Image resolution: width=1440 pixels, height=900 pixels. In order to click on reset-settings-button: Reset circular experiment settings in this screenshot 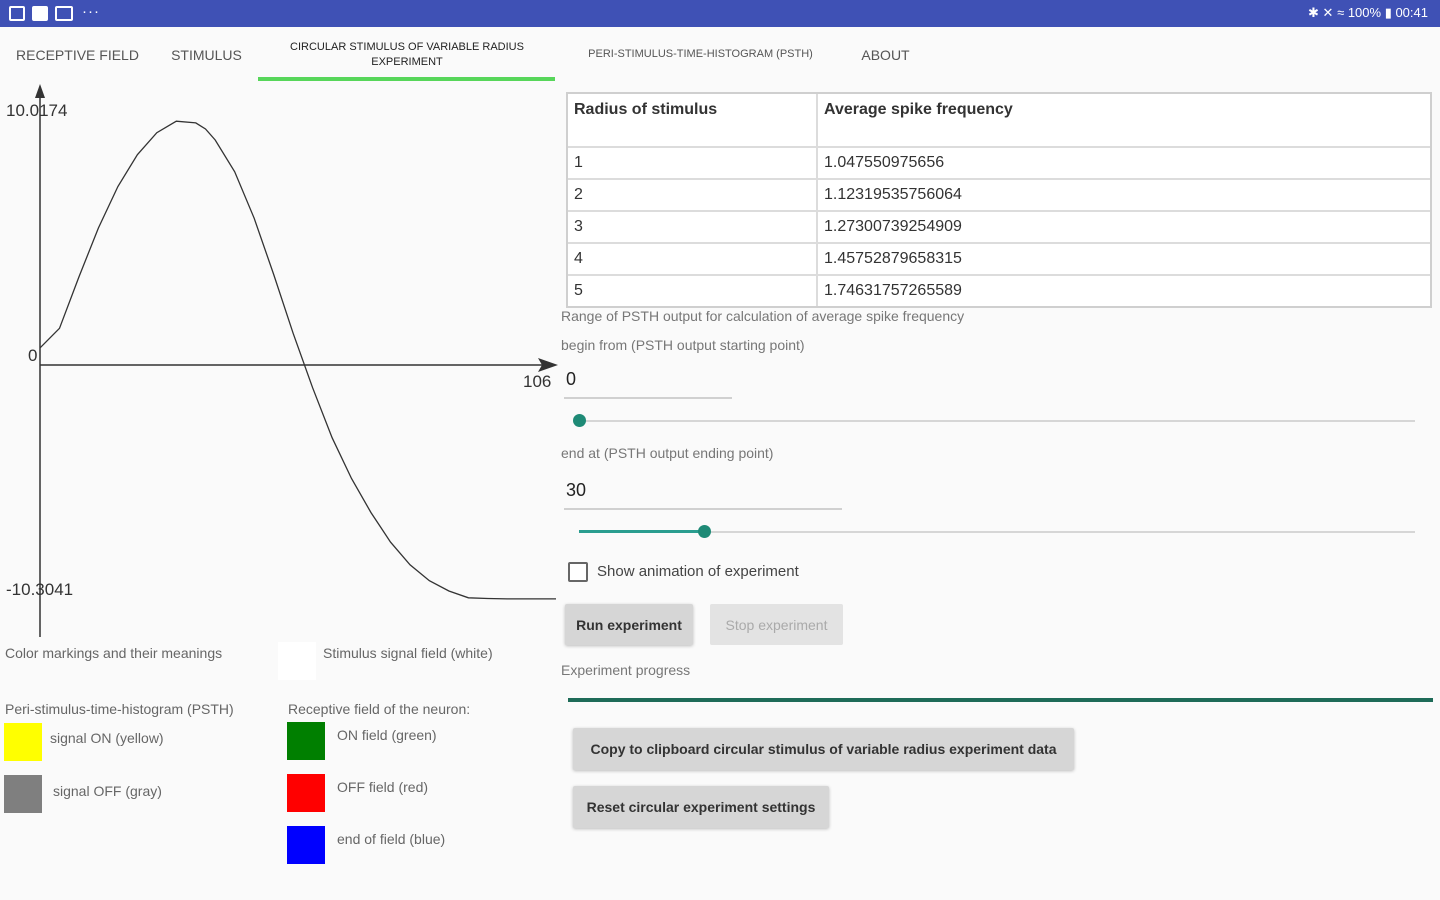, I will do `click(701, 807)`.